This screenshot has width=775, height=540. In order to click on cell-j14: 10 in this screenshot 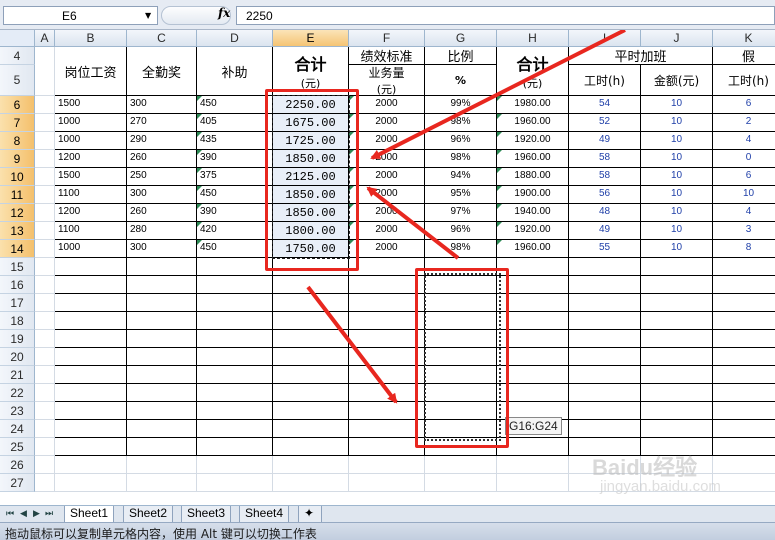, I will do `click(677, 249)`.